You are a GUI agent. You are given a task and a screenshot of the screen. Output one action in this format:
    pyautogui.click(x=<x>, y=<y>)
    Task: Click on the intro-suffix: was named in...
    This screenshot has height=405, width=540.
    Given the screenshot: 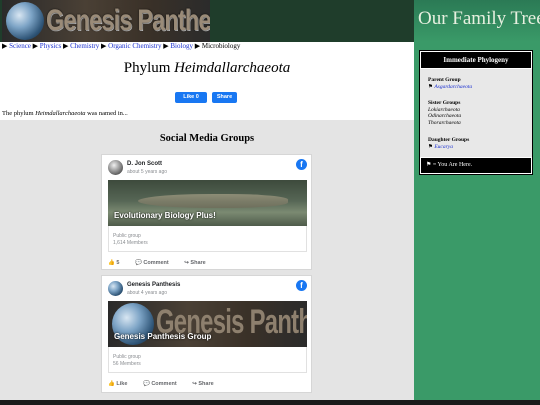 What is the action you would take?
    pyautogui.click(x=106, y=113)
    